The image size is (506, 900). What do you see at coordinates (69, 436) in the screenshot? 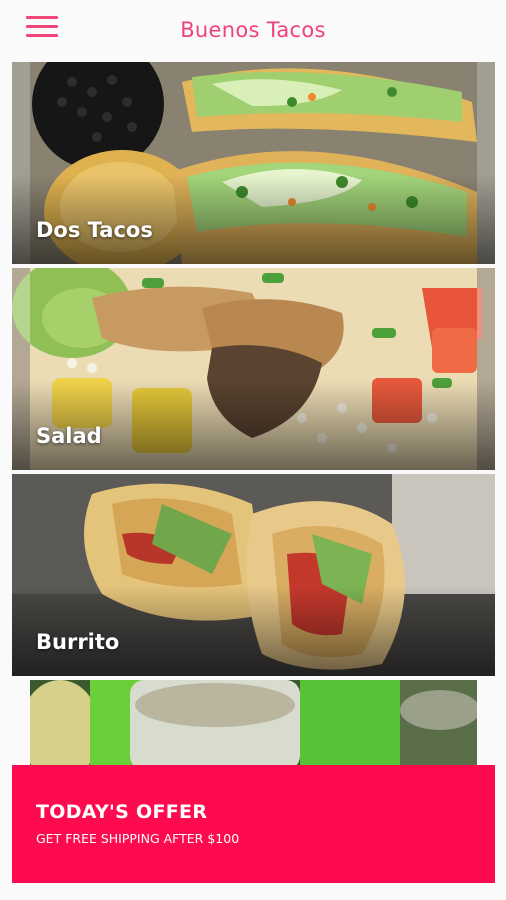
I see `menu-item-label: Salad` at bounding box center [69, 436].